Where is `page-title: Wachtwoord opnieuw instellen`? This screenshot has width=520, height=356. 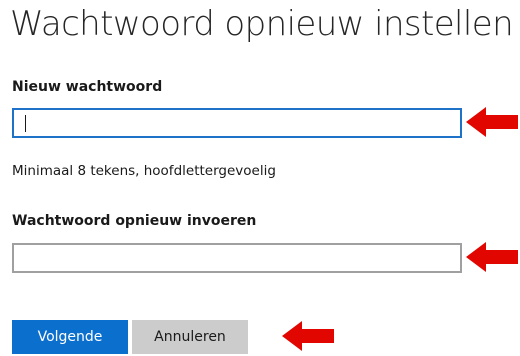 page-title: Wachtwoord opnieuw instellen is located at coordinates (262, 24).